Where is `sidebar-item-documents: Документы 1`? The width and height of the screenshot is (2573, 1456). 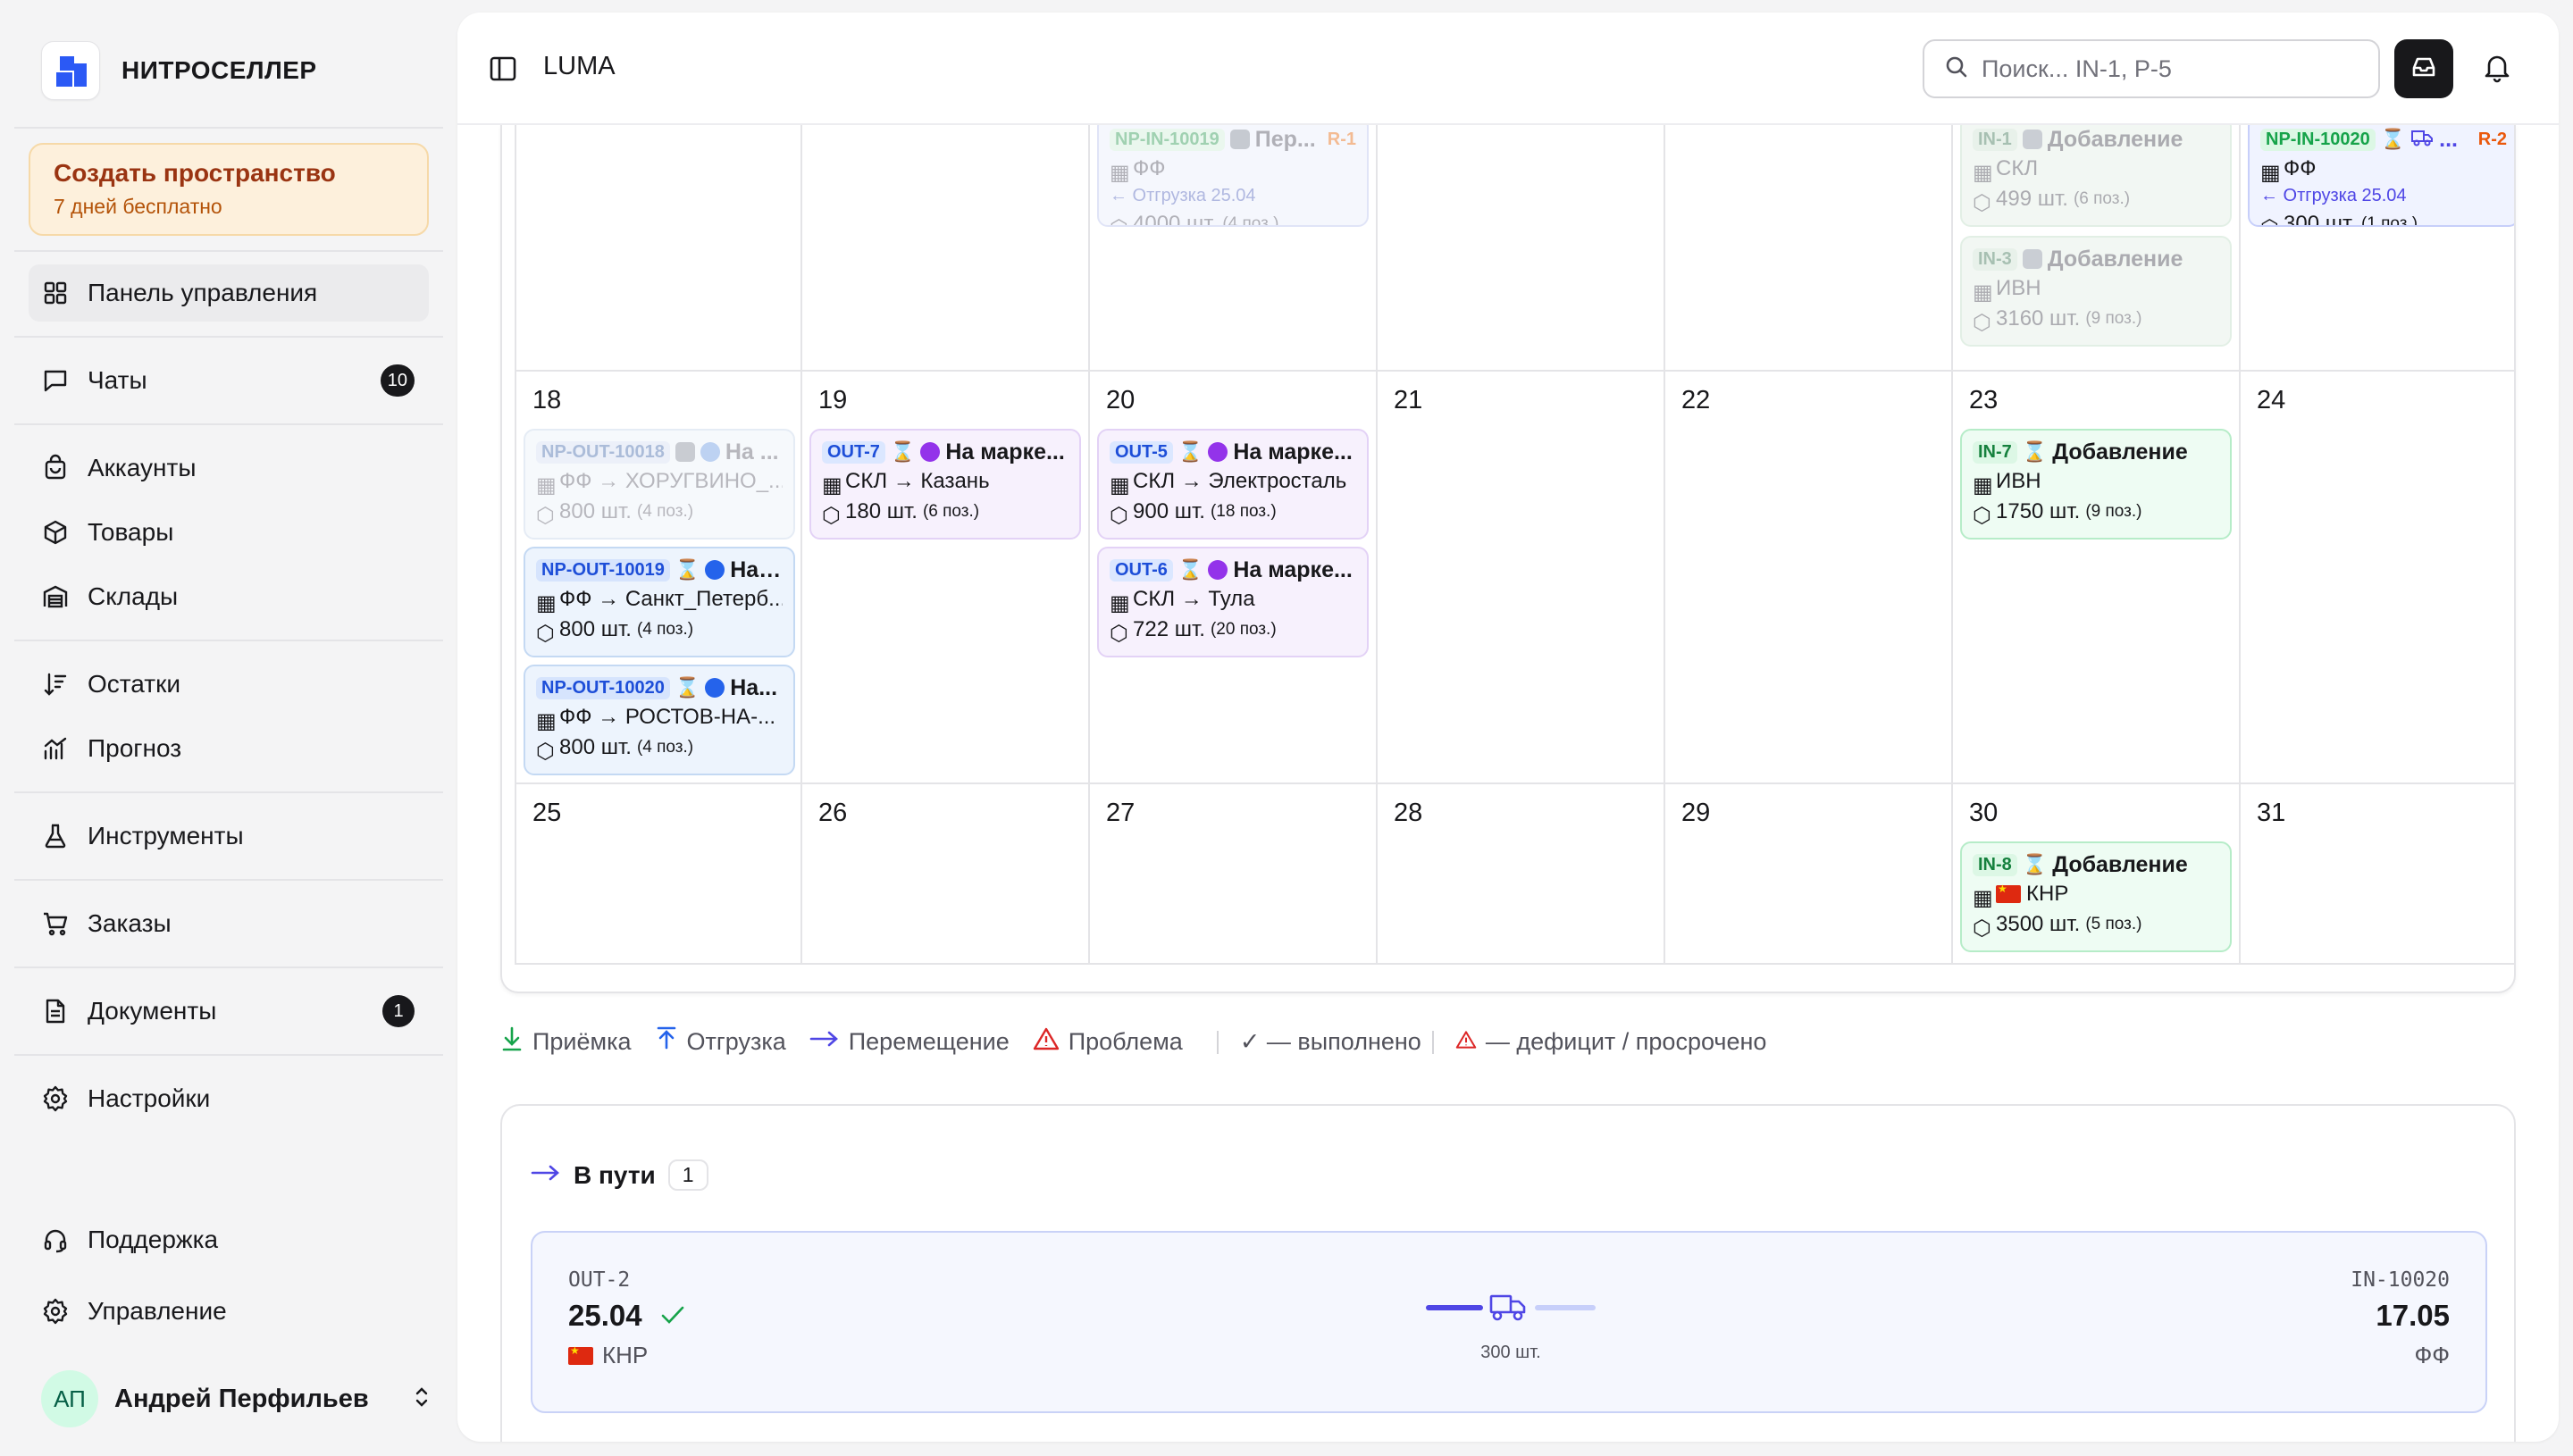
sidebar-item-documents: Документы 1 is located at coordinates (229, 1011).